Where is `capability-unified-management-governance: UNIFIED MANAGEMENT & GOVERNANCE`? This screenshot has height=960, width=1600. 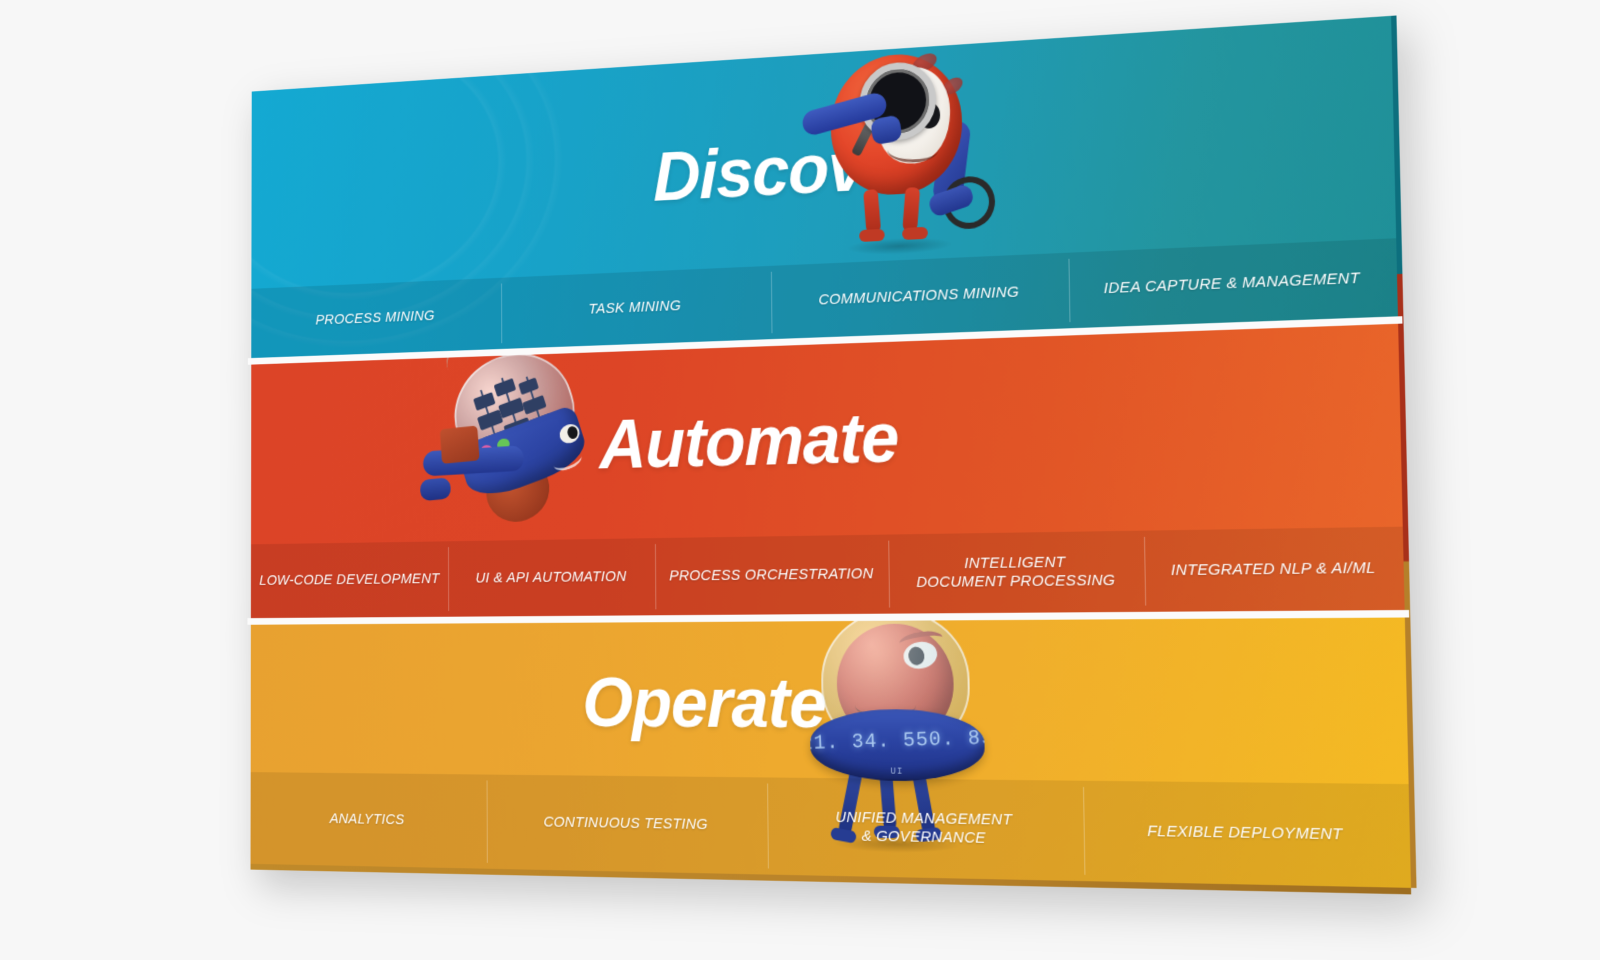 capability-unified-management-governance: UNIFIED MANAGEMENT & GOVERNANCE is located at coordinates (925, 829).